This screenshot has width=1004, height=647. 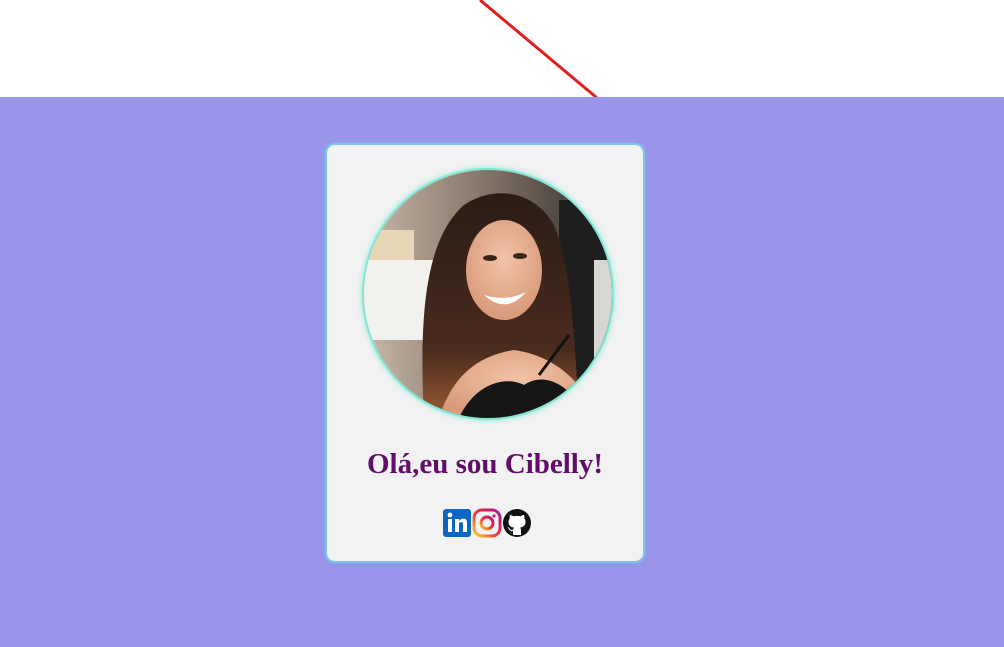 I want to click on greeting-heading: Olá,eu sou Cibelly!, so click(x=485, y=464).